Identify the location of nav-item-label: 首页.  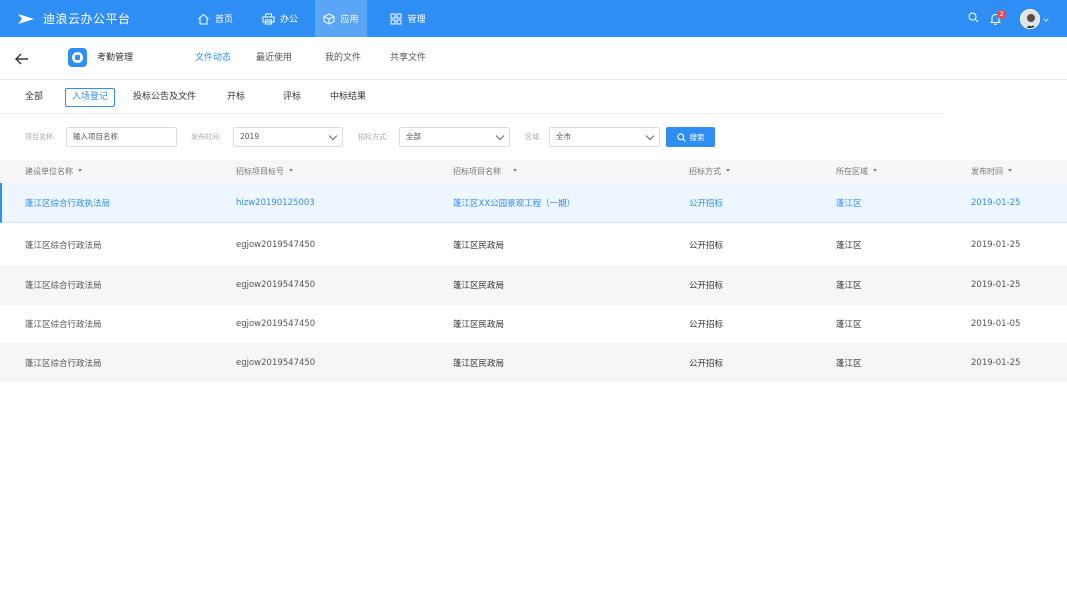
(223, 20).